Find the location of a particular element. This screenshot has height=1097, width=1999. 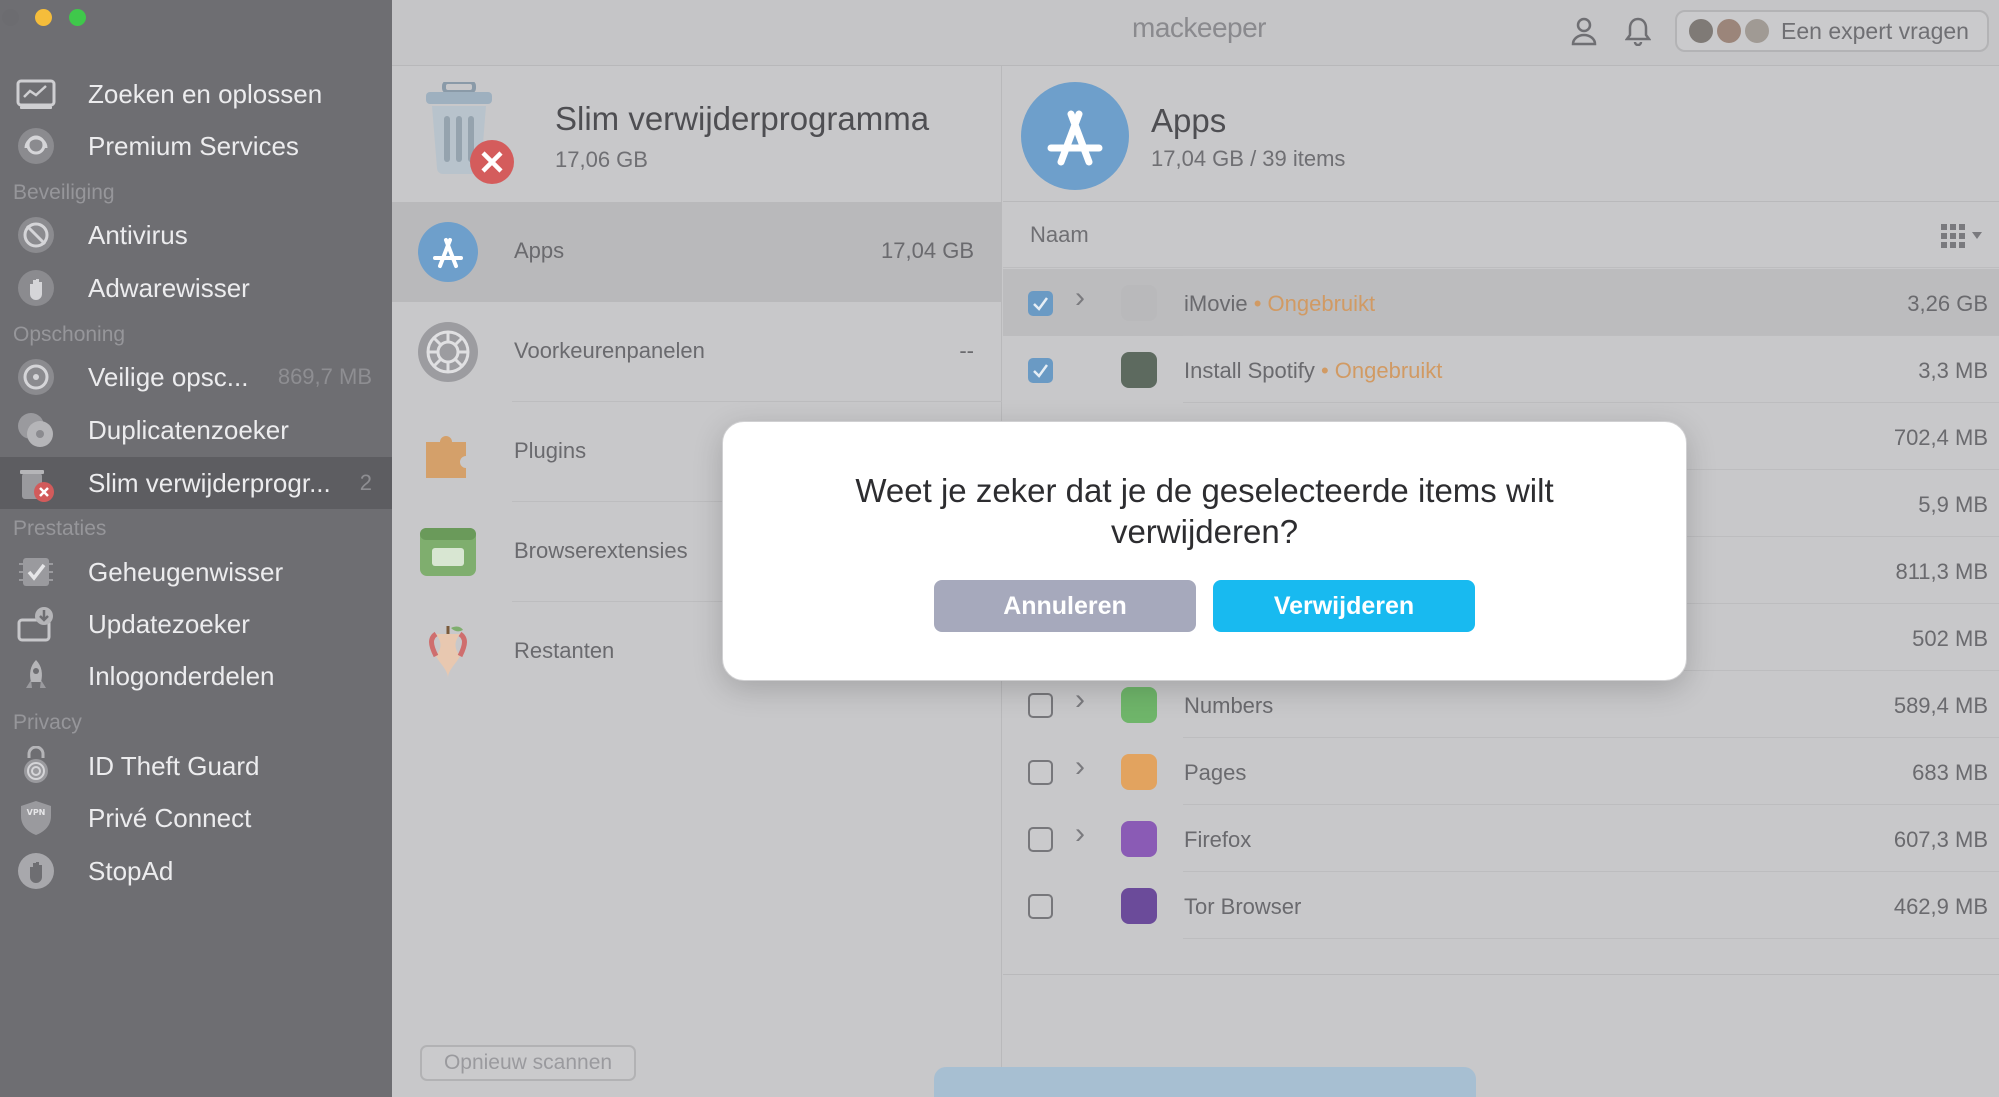

ask-expert-label: Een expert vragen is located at coordinates (1875, 30).